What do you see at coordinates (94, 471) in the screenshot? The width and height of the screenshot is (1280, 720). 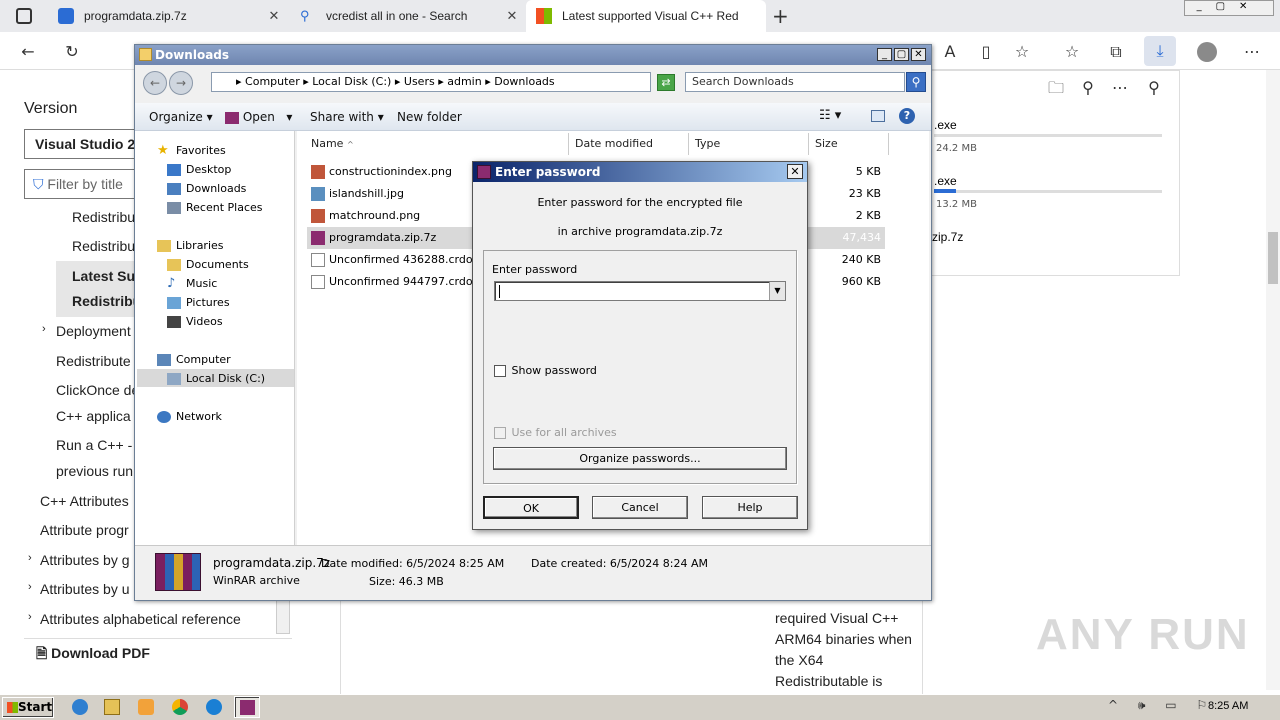 I see `nav-item: previous run` at bounding box center [94, 471].